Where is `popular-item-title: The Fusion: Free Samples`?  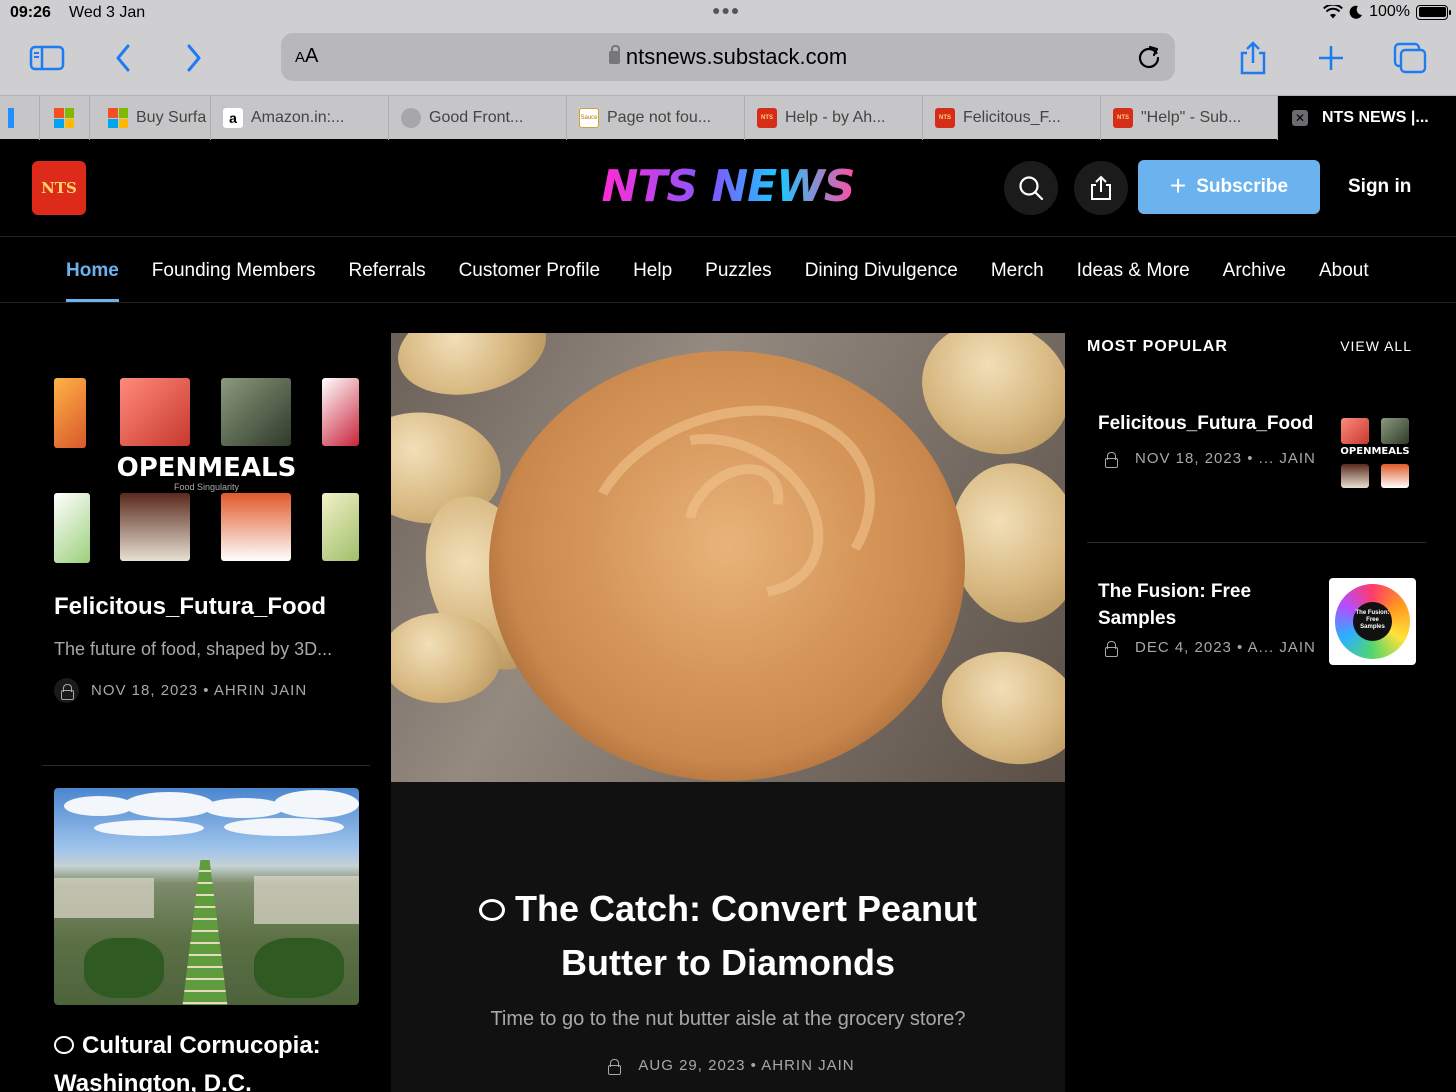 popular-item-title: The Fusion: Free Samples is located at coordinates (1207, 605).